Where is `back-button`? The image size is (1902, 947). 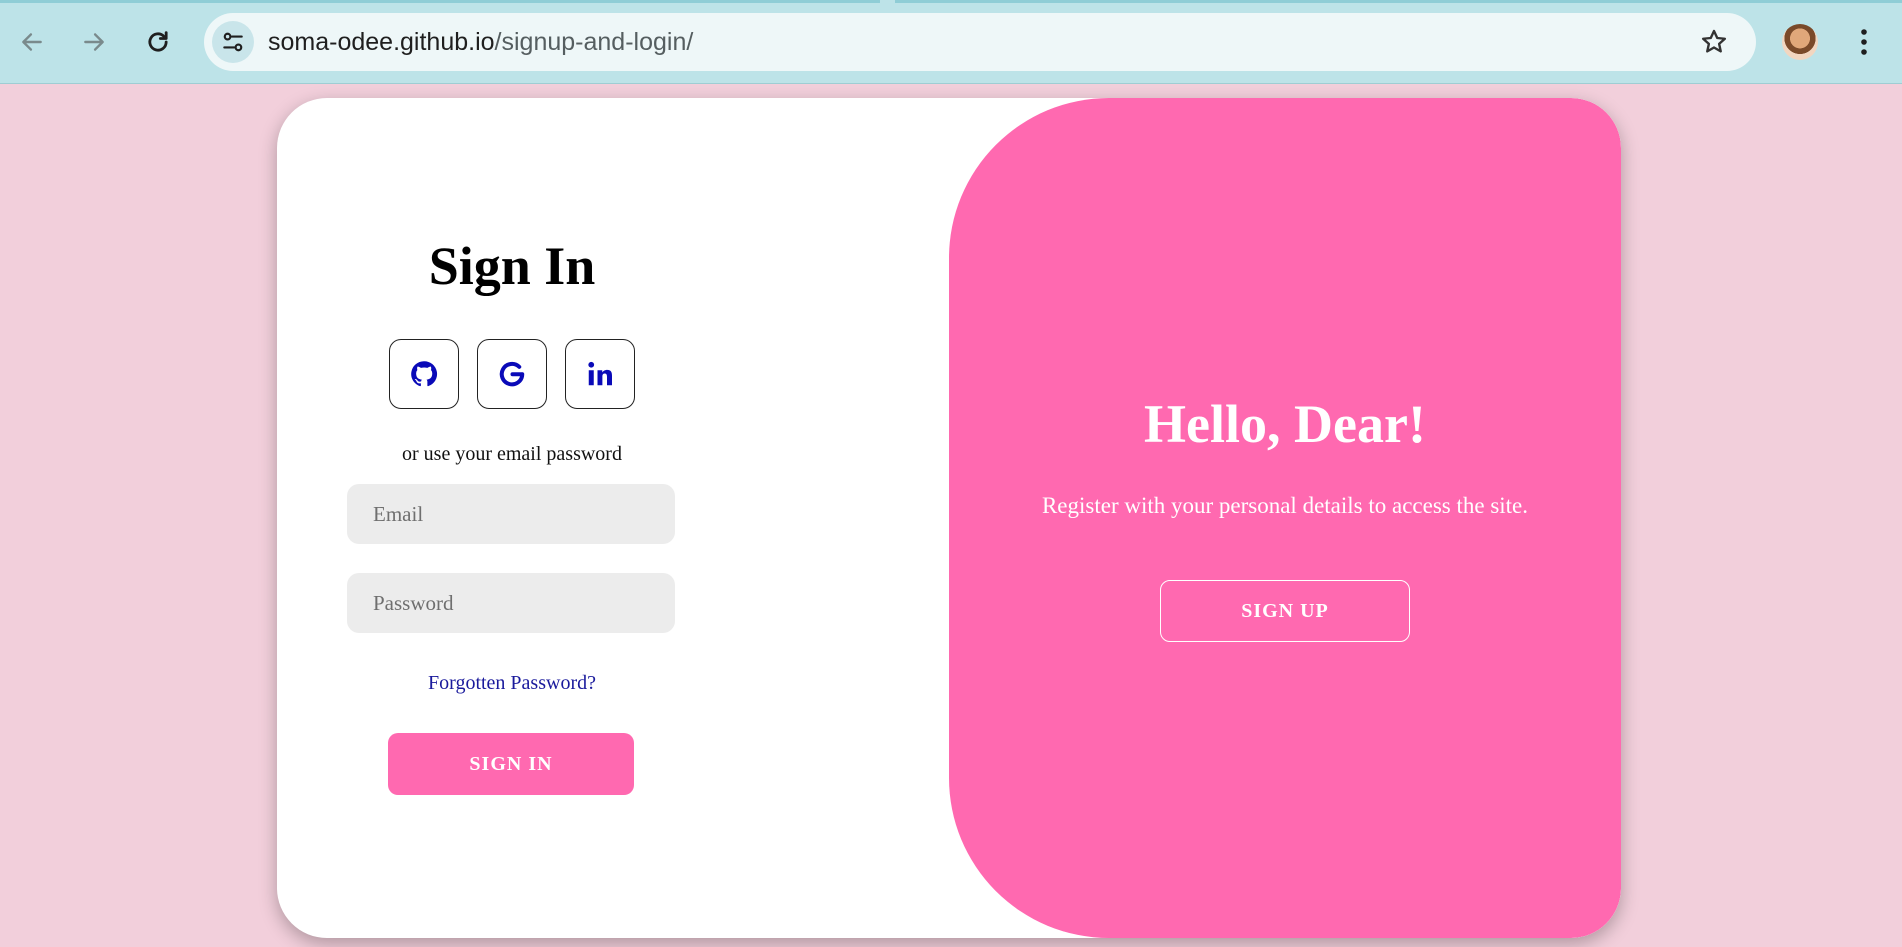
back-button is located at coordinates (32, 42).